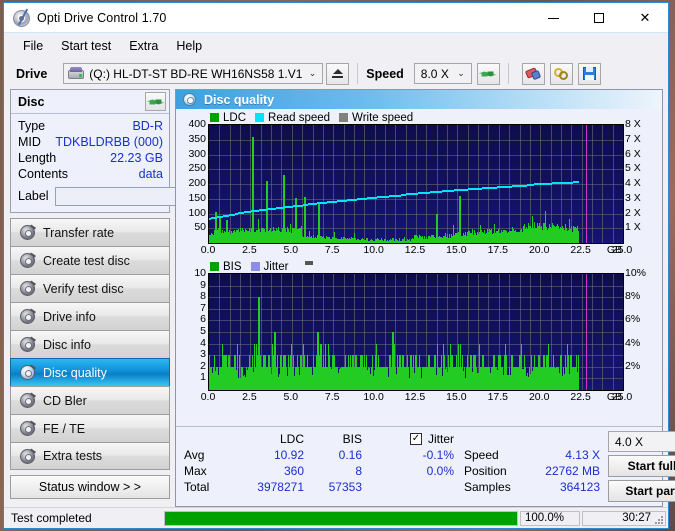  Describe the element at coordinates (338, 73) in the screenshot. I see `eject-button` at that location.